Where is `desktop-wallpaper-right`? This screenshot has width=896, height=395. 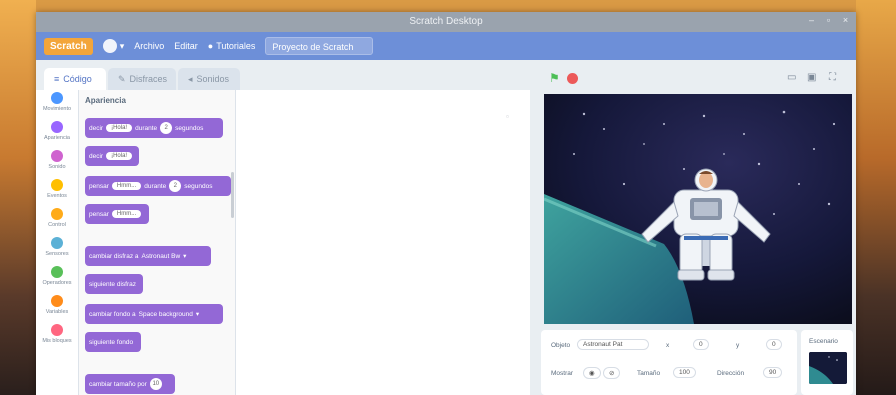 desktop-wallpaper-right is located at coordinates (876, 197).